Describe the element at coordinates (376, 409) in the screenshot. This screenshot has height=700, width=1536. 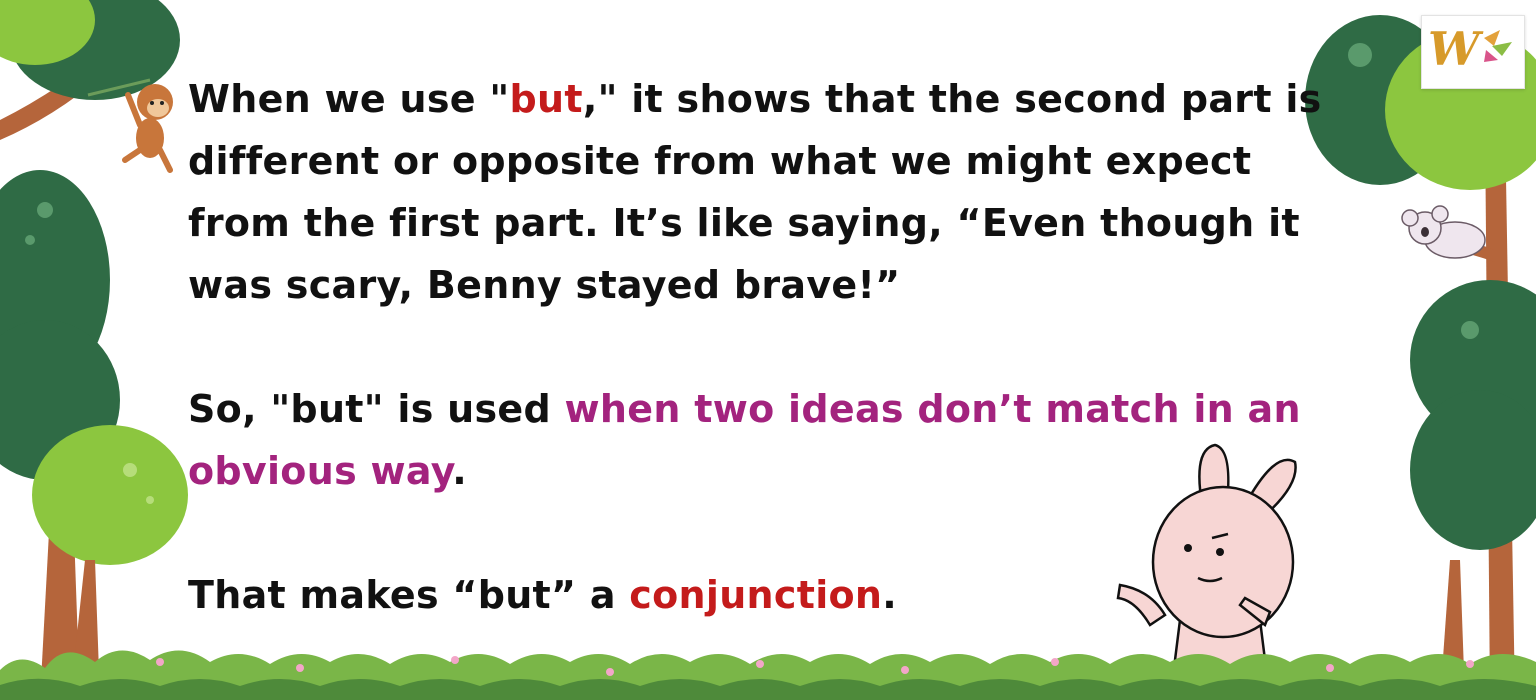
I see `paragraph2-lead: So, "but" is used` at that location.